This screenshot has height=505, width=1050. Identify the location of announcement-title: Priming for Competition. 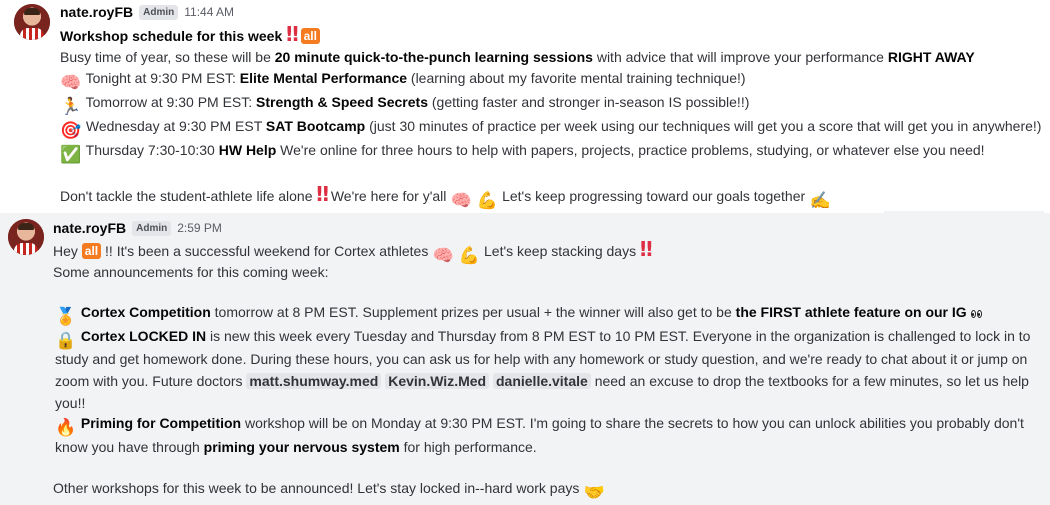
(161, 423).